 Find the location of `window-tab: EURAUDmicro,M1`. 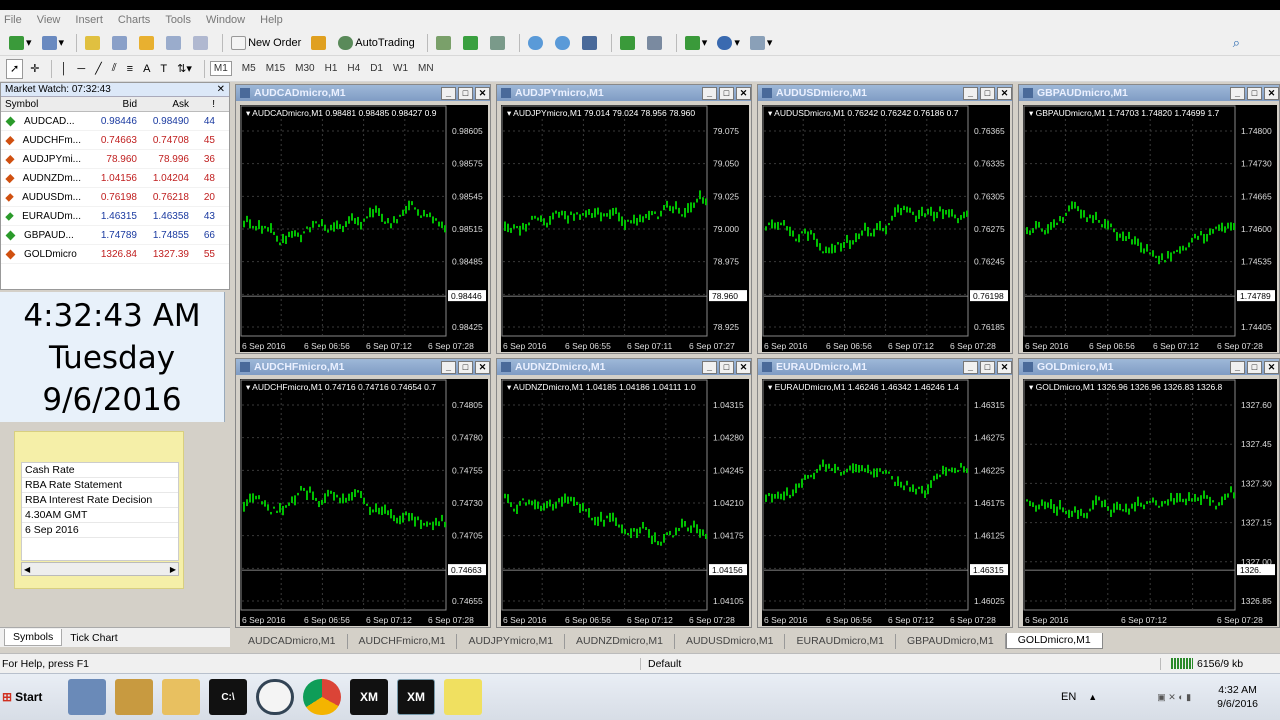

window-tab: EURAUDmicro,M1 is located at coordinates (840, 641).